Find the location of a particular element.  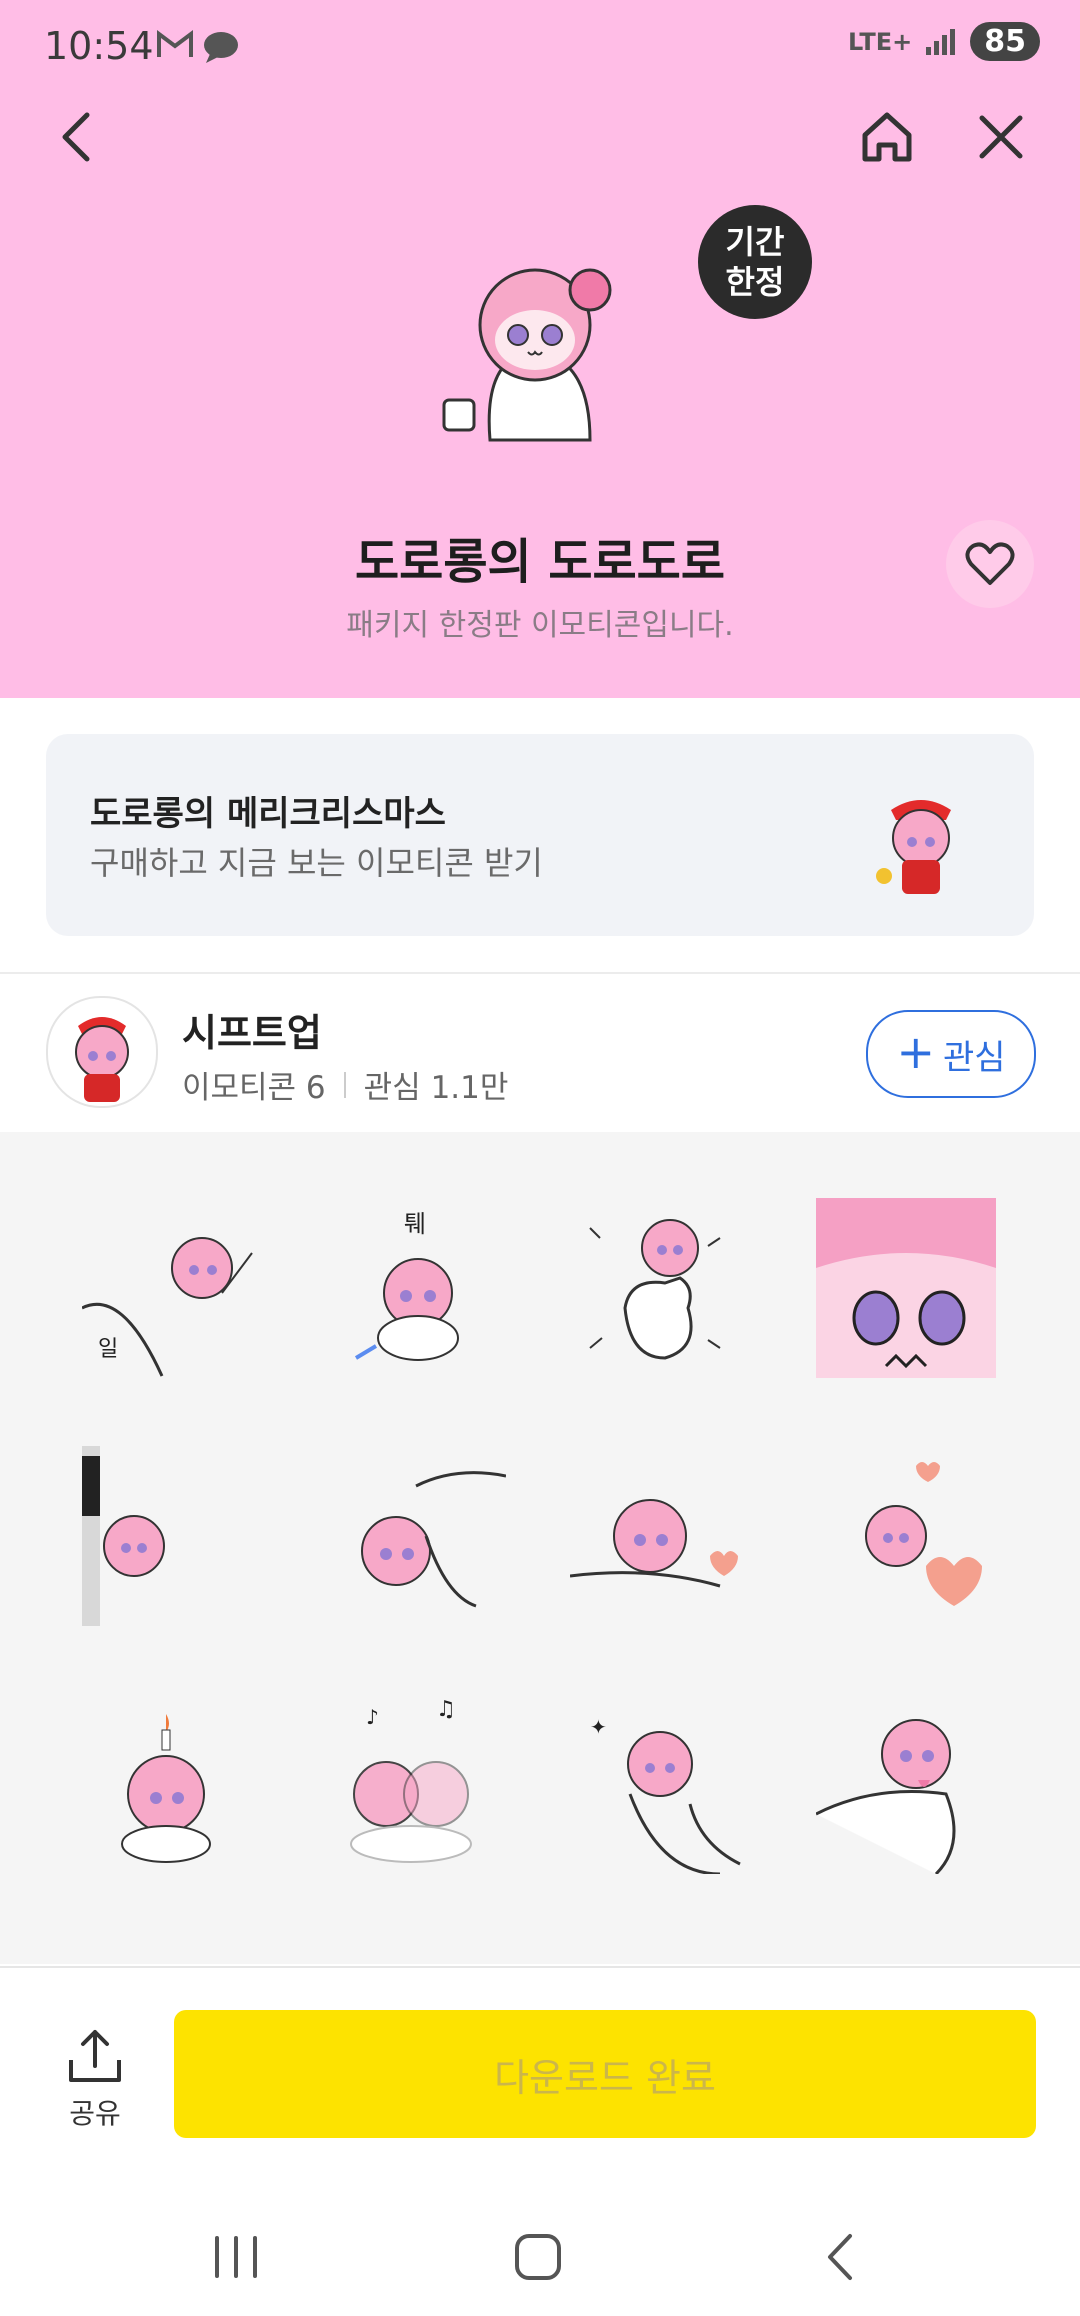

home-icon is located at coordinates (887, 137).